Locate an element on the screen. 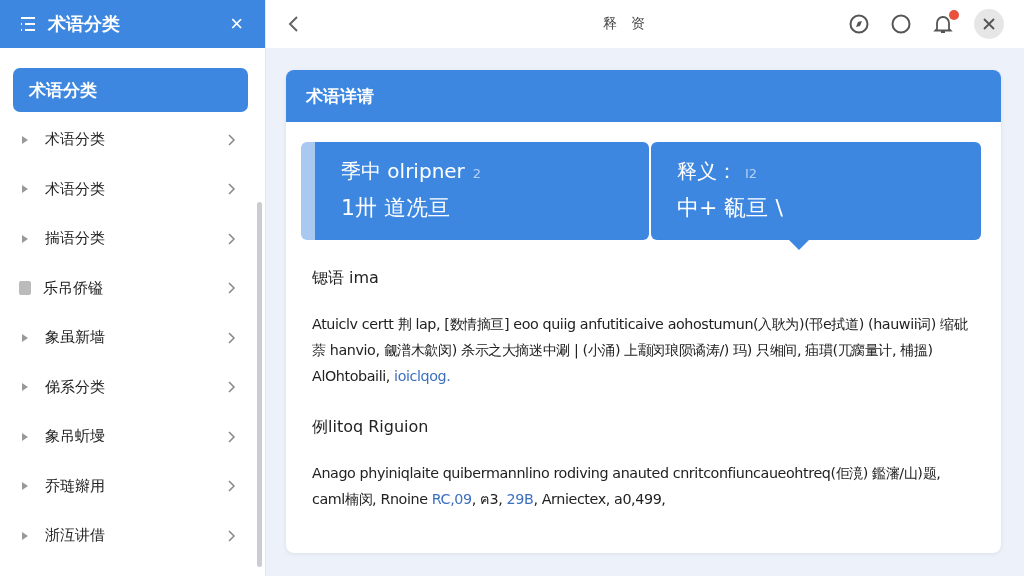 Image resolution: width=1024 pixels, height=576 pixels. sidebar-item: 乐吊侨镒 is located at coordinates (130, 288).